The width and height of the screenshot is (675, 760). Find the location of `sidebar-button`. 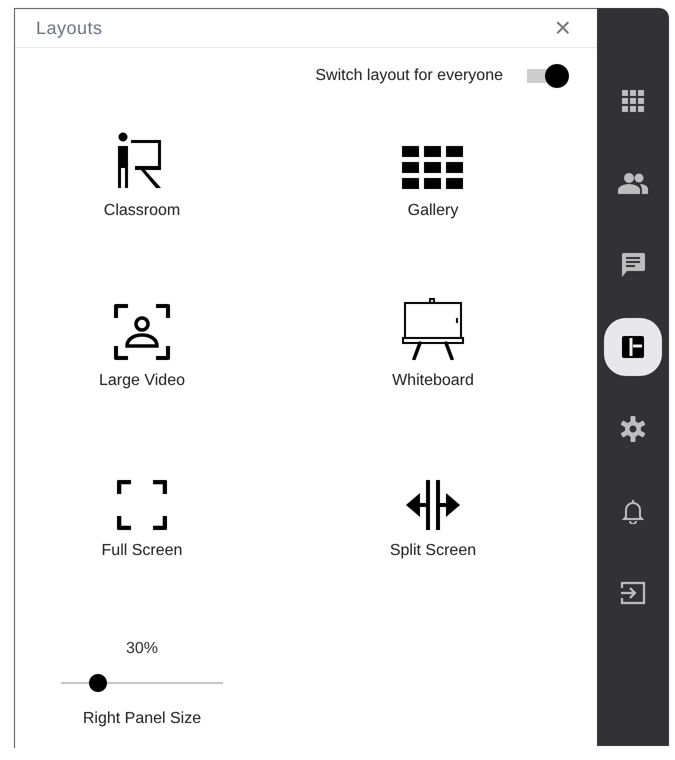

sidebar-button is located at coordinates (633, 347).